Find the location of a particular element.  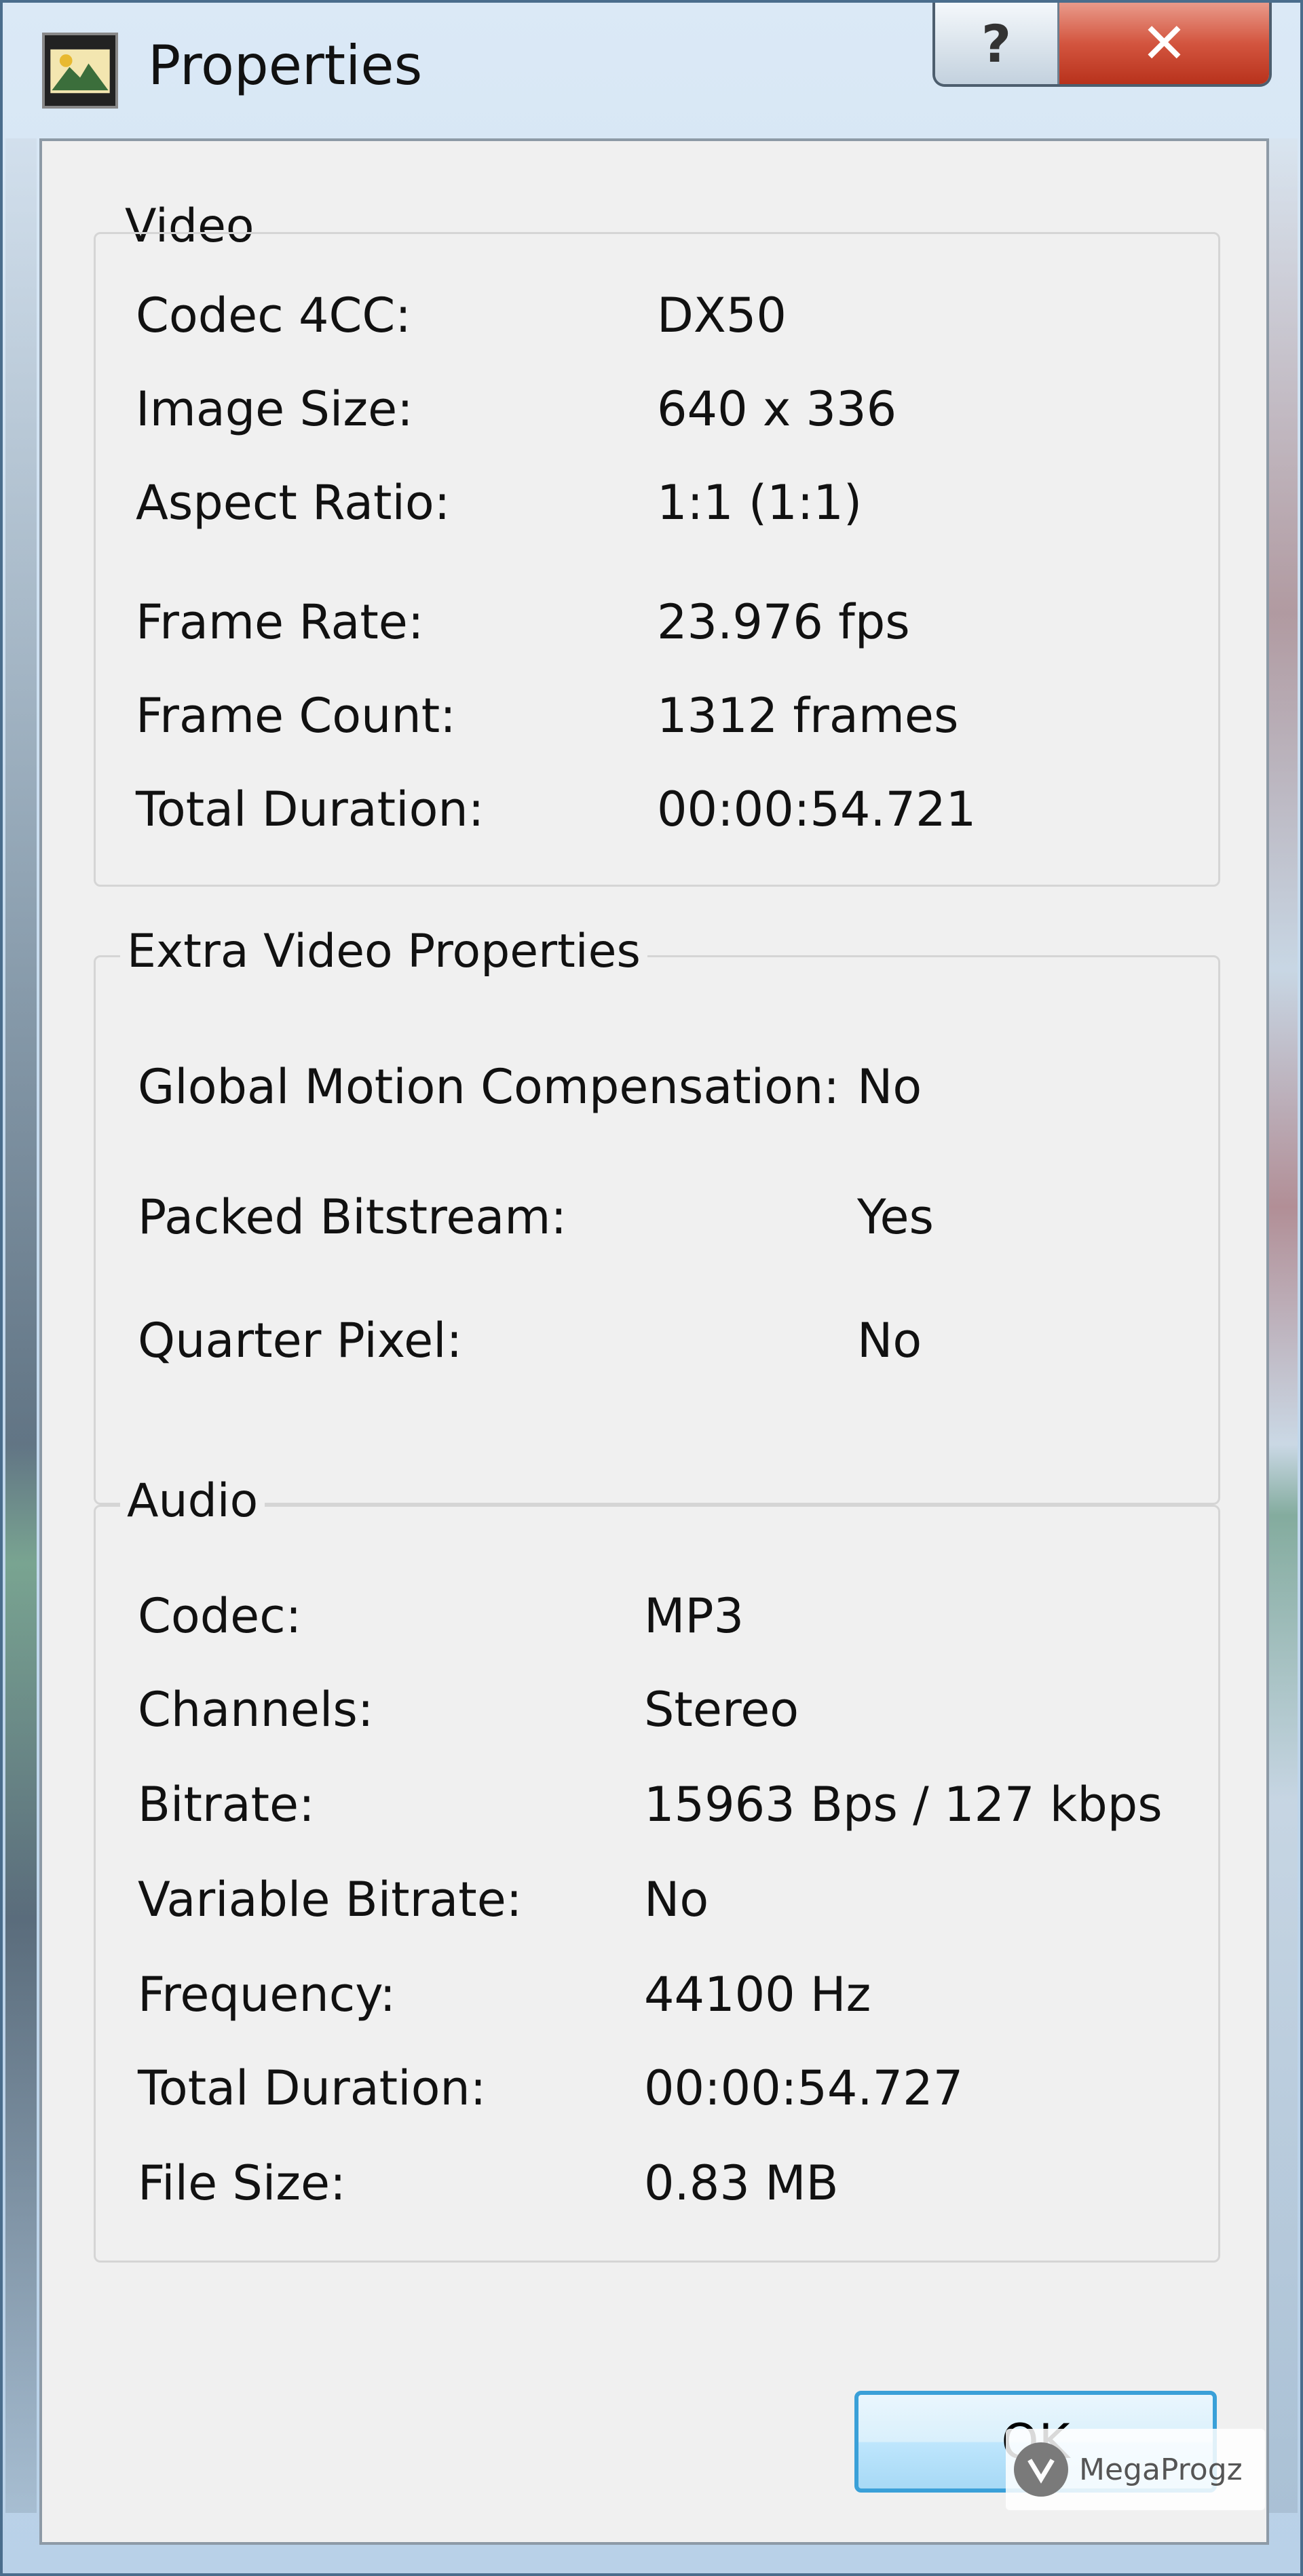

audio-total-duration-value: 00:00:54.727 is located at coordinates (804, 2088).